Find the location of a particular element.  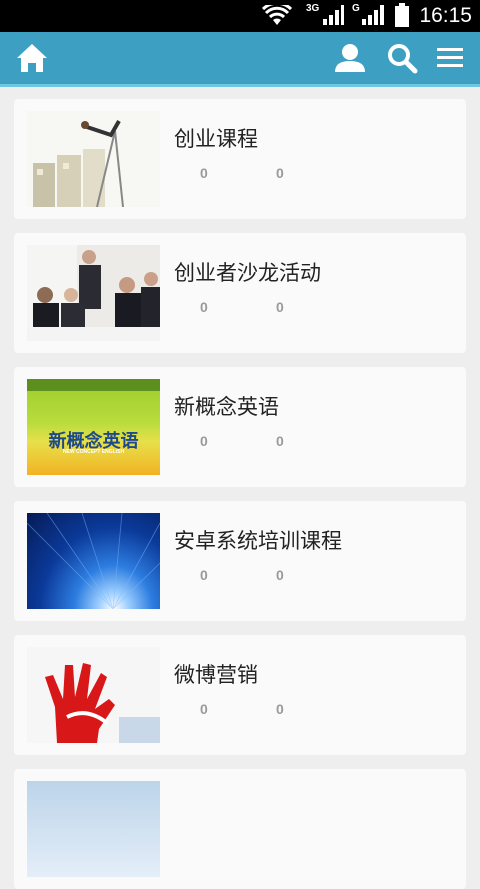

clock: 16:15 is located at coordinates (445, 15).